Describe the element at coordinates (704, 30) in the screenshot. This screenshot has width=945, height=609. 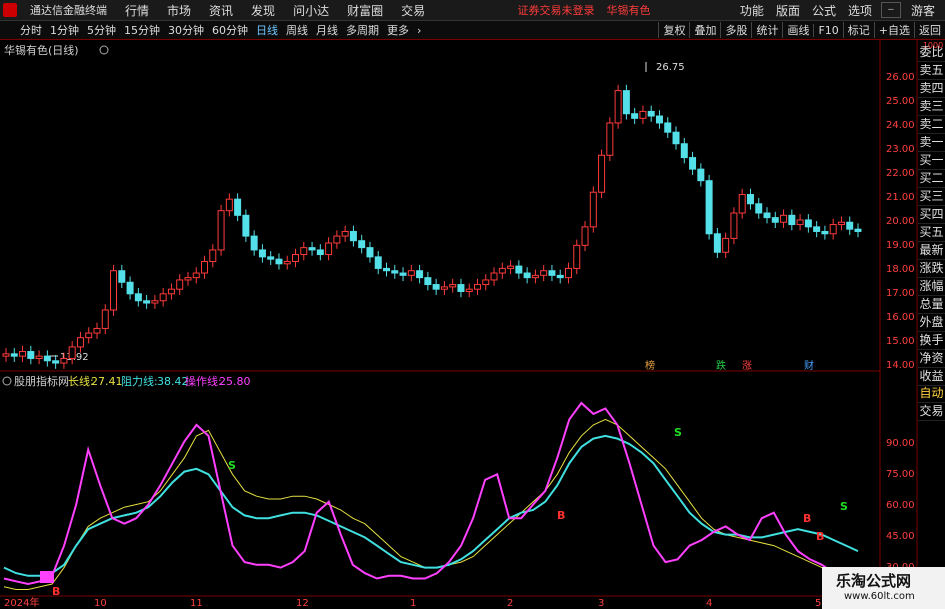
I see `tool-overlay: 叠加` at that location.